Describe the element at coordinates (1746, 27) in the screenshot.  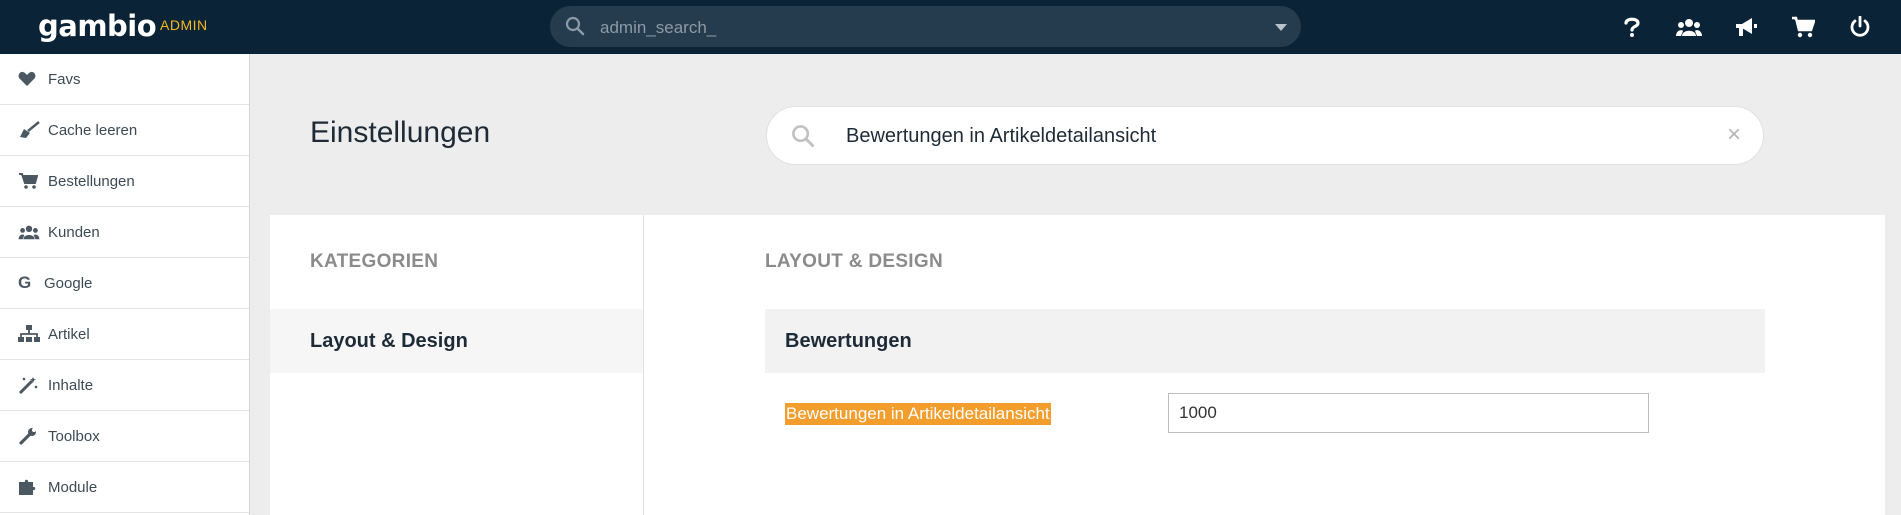
I see `megaphone-icon` at that location.